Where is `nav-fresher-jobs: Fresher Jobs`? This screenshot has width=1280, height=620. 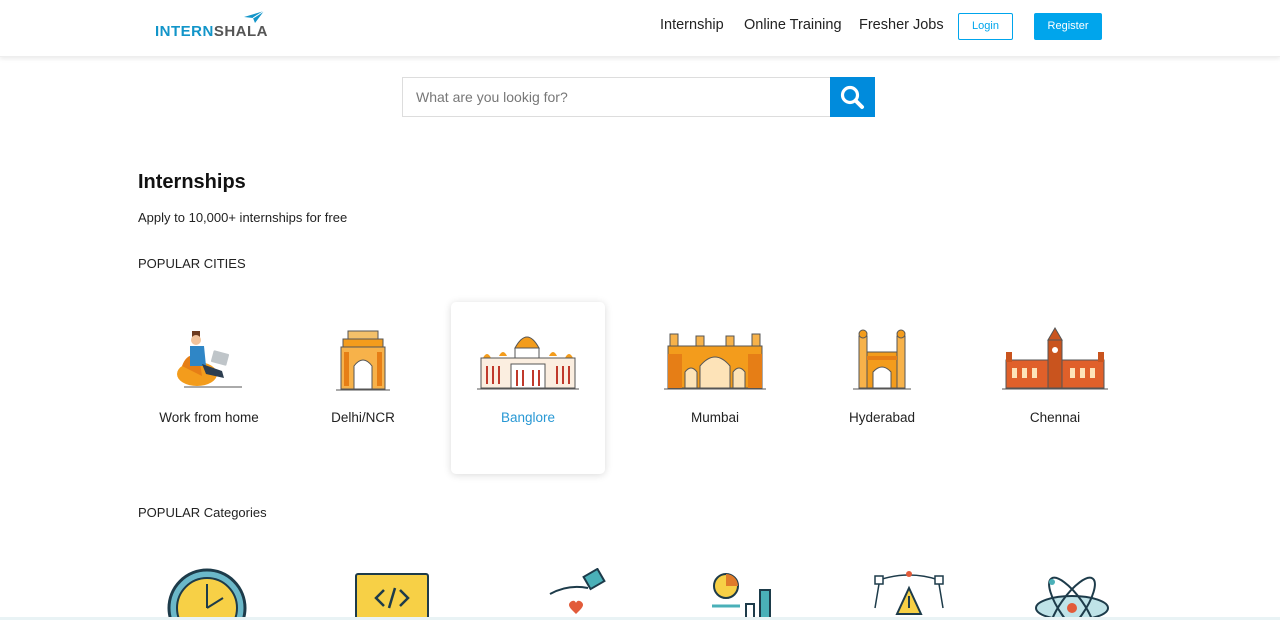
nav-fresher-jobs: Fresher Jobs is located at coordinates (901, 25).